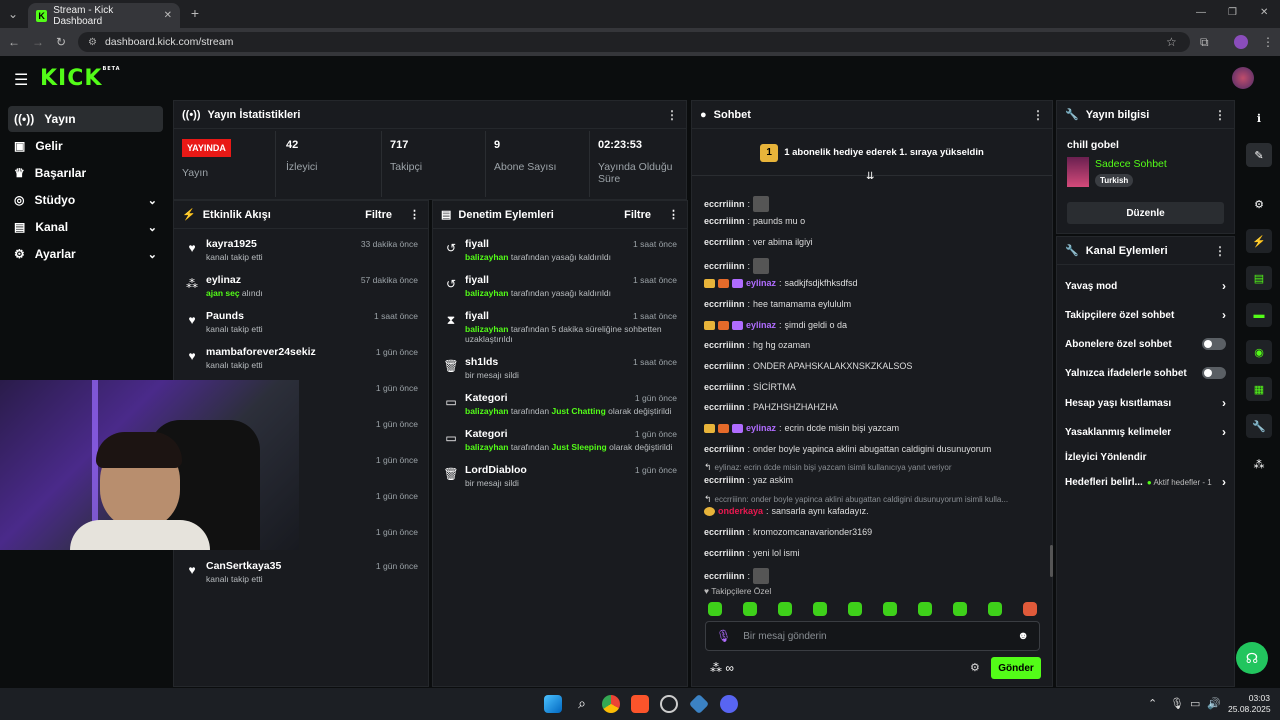 The image size is (1280, 720). What do you see at coordinates (1145, 457) in the screenshot?
I see `host-viewers-row: İzleyici Yönlendir` at bounding box center [1145, 457].